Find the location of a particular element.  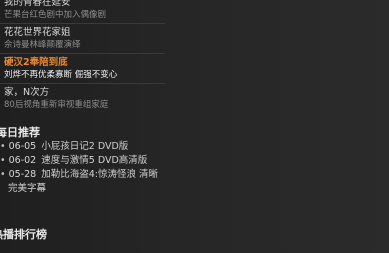

list-item-title: 家，N次方 is located at coordinates (87, 93).